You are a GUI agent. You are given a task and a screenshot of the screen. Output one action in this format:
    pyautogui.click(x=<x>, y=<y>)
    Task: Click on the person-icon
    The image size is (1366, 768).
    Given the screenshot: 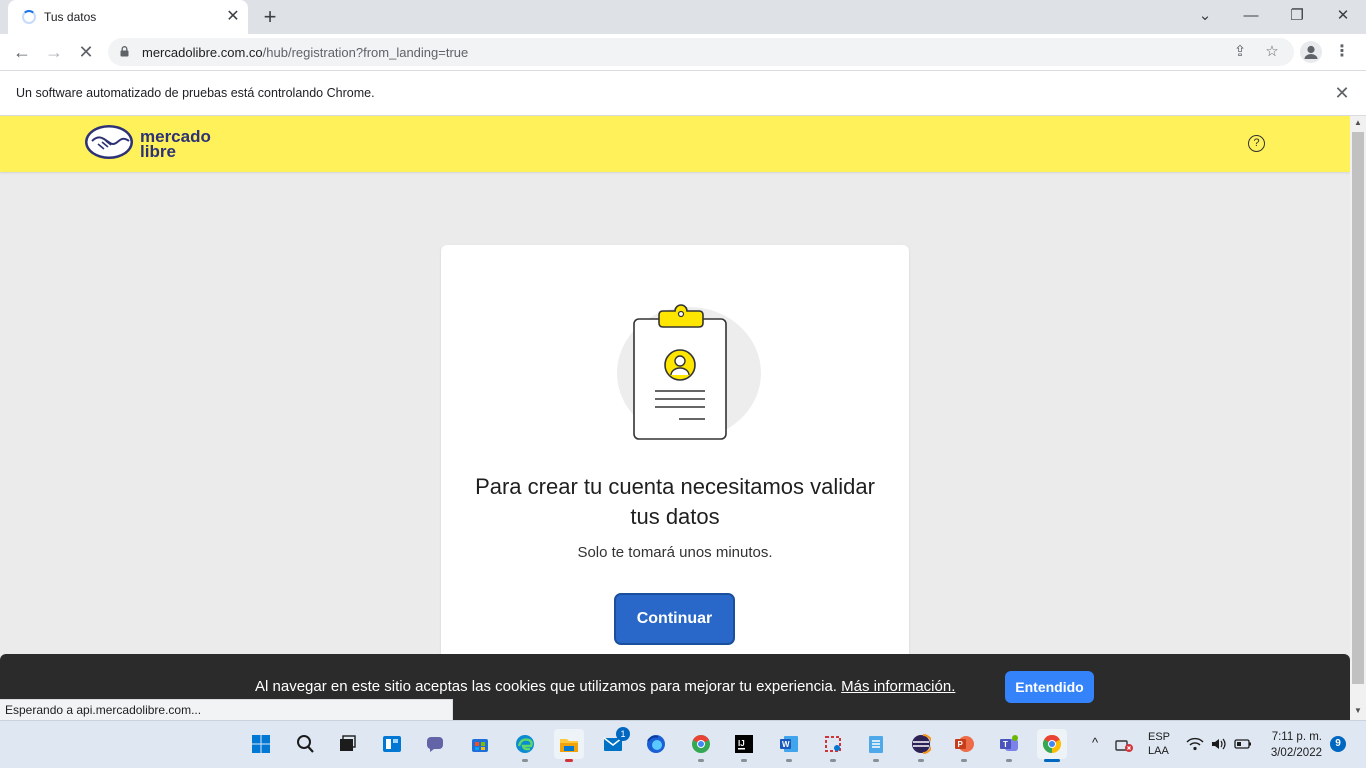 What is the action you would take?
    pyautogui.click(x=1311, y=52)
    